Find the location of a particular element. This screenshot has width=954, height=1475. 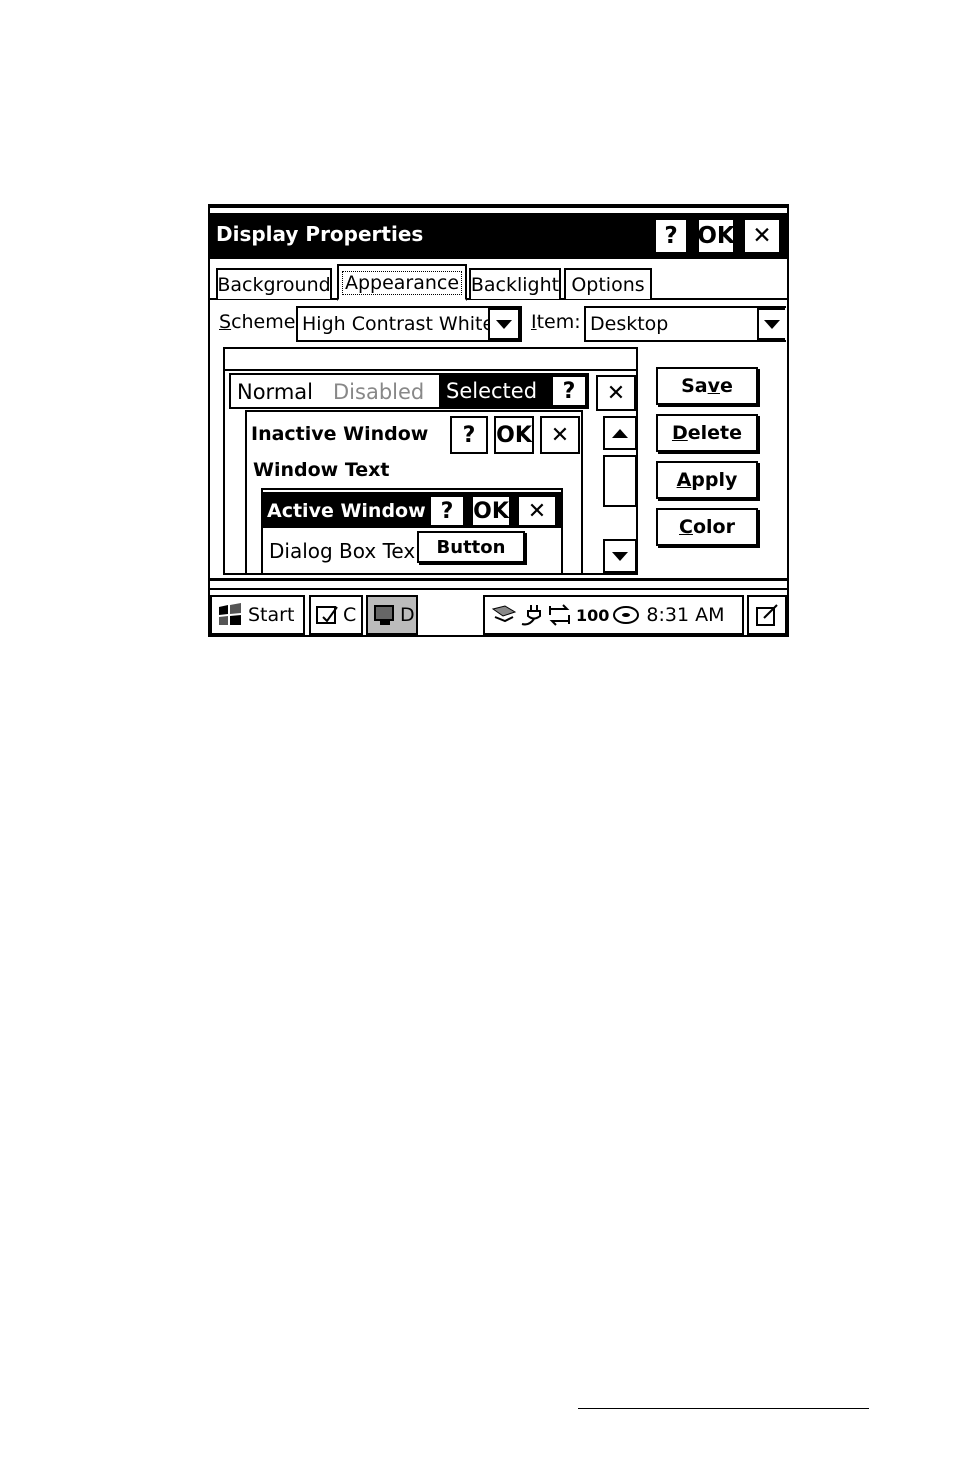

delete-label-accel: D is located at coordinates (679, 433).